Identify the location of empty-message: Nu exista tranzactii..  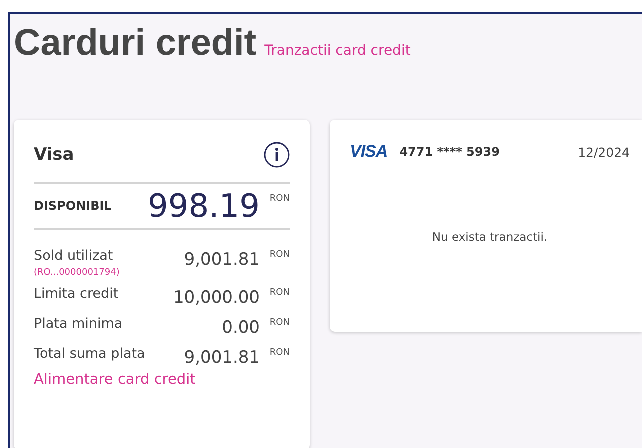
(490, 237).